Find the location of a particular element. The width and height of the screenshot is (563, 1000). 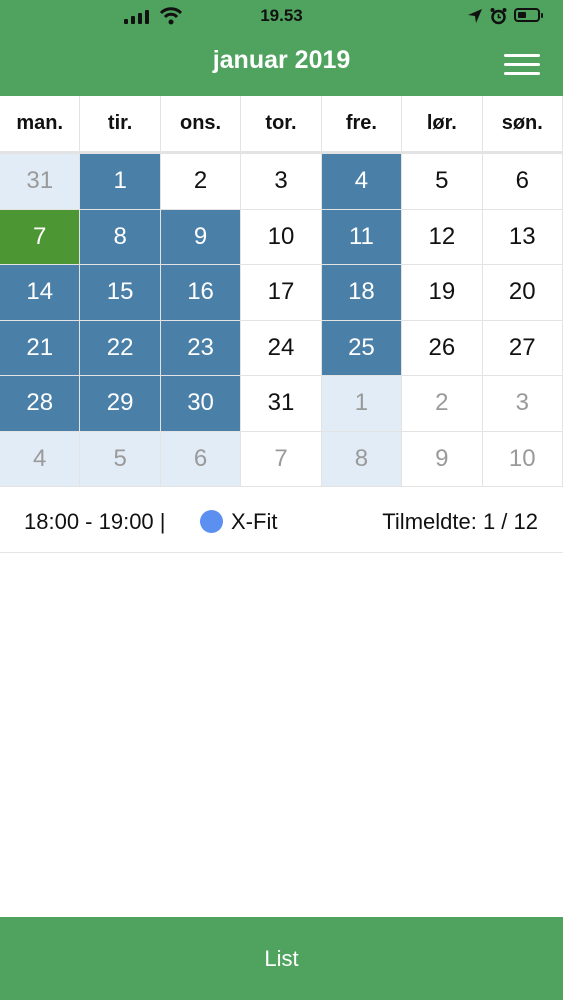

weekday-label: tor. is located at coordinates (281, 125).